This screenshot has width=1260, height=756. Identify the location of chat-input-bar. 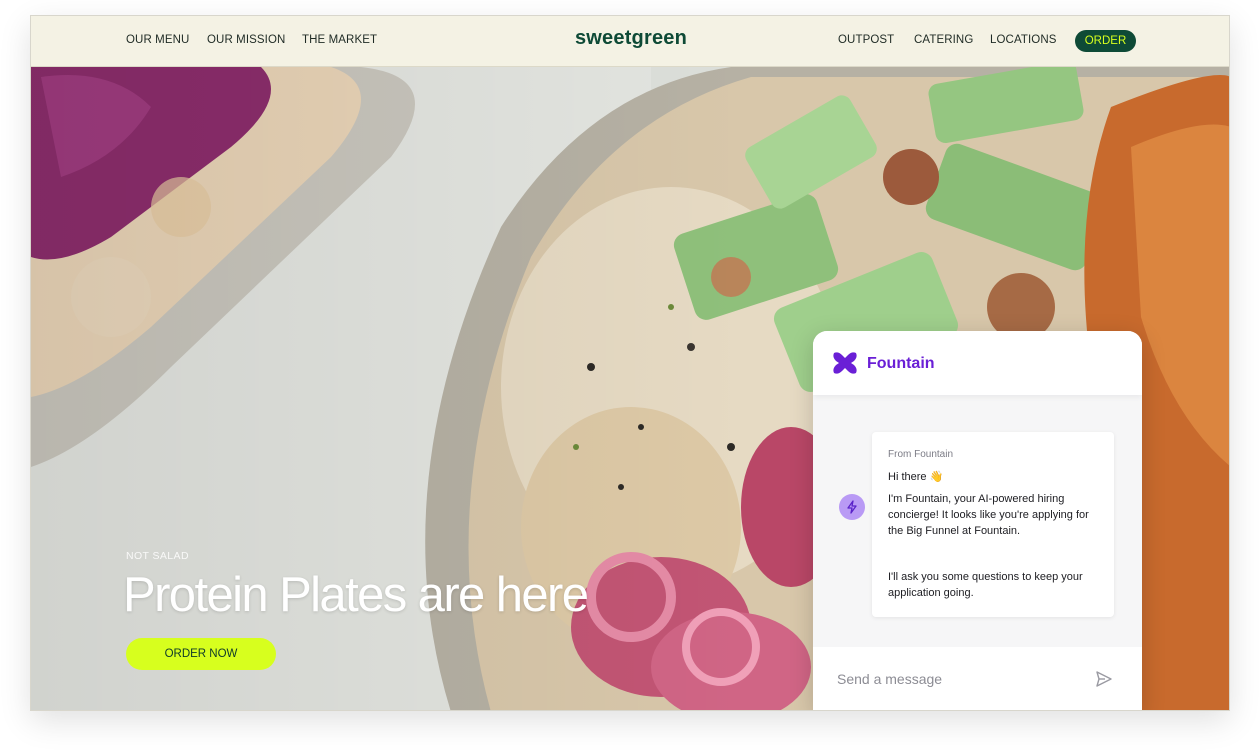
(977, 678).